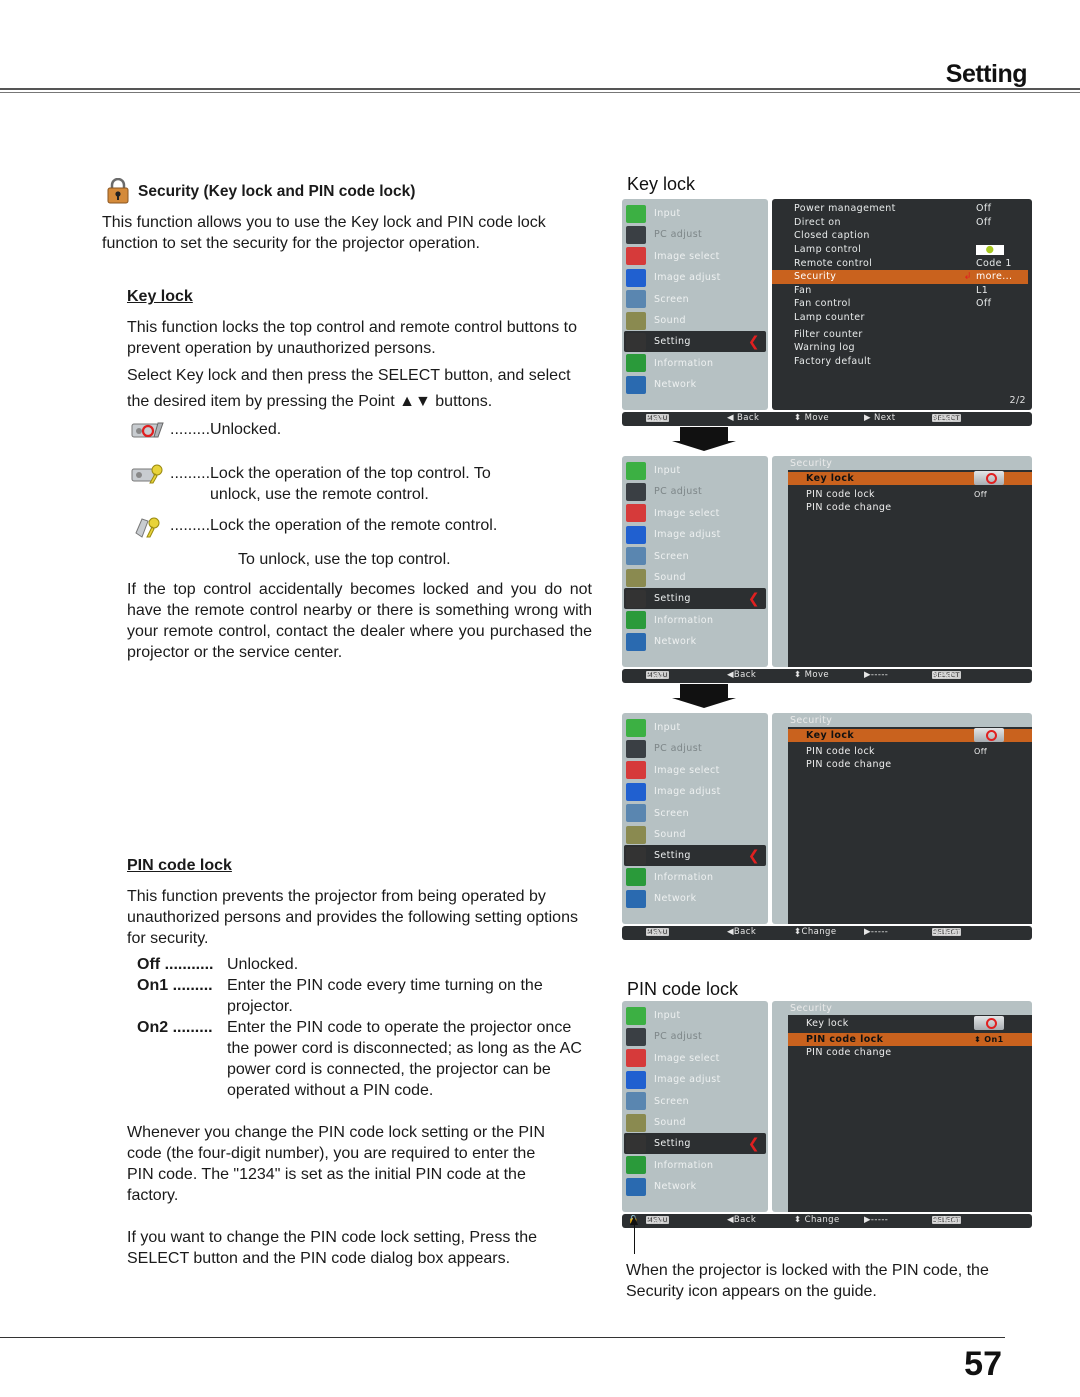 Image resolution: width=1080 pixels, height=1397 pixels. What do you see at coordinates (246, 429) in the screenshot?
I see `option-text: Unlocked.` at bounding box center [246, 429].